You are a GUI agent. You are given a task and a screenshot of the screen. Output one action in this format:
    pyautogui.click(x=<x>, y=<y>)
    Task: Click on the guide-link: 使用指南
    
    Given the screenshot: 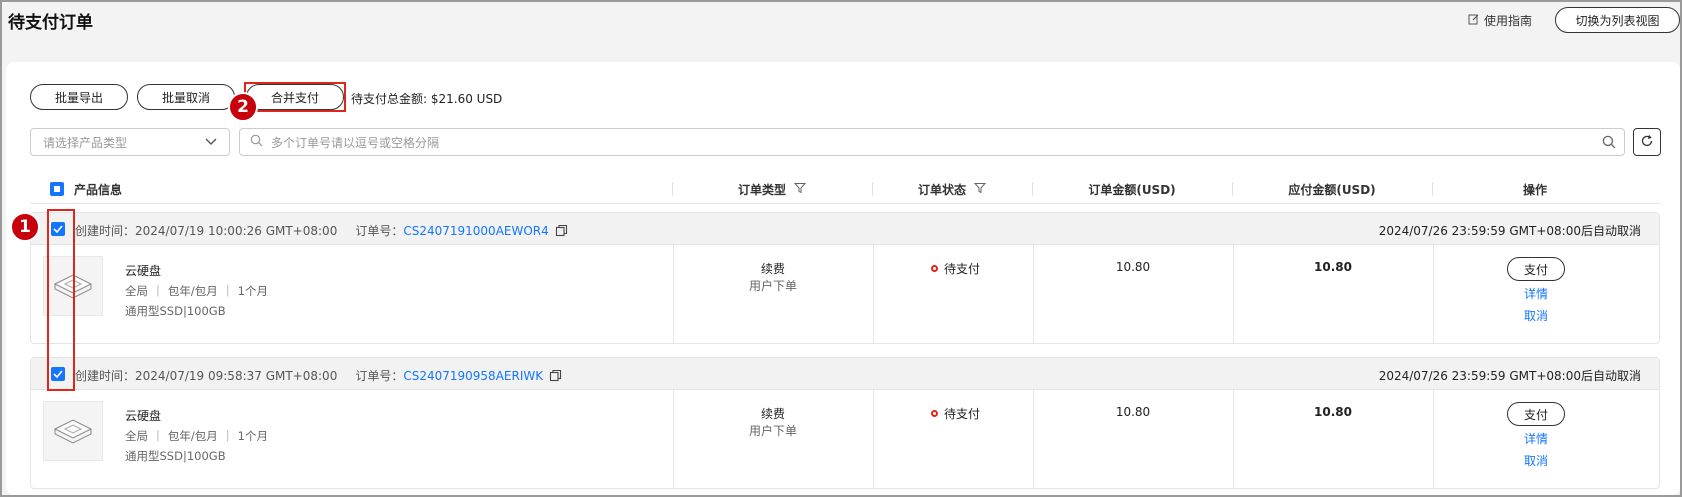 What is the action you would take?
    pyautogui.click(x=1500, y=20)
    